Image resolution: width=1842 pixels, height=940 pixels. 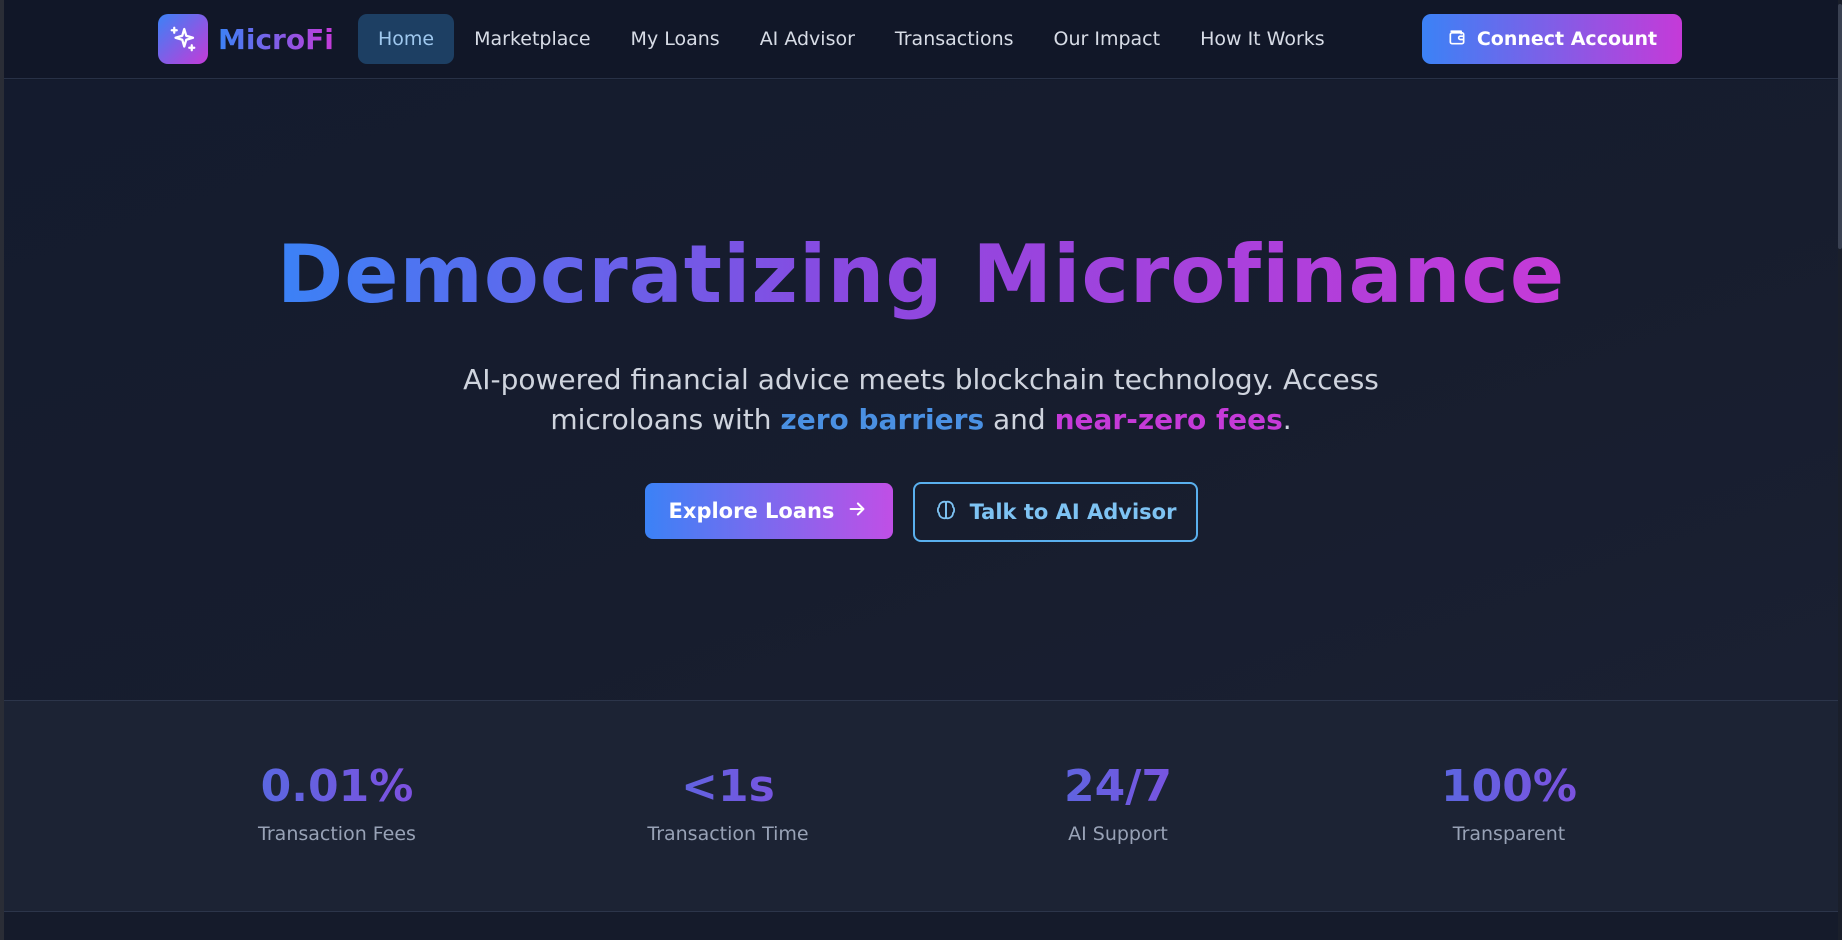 I want to click on brand-name: MicroFi, so click(x=276, y=39).